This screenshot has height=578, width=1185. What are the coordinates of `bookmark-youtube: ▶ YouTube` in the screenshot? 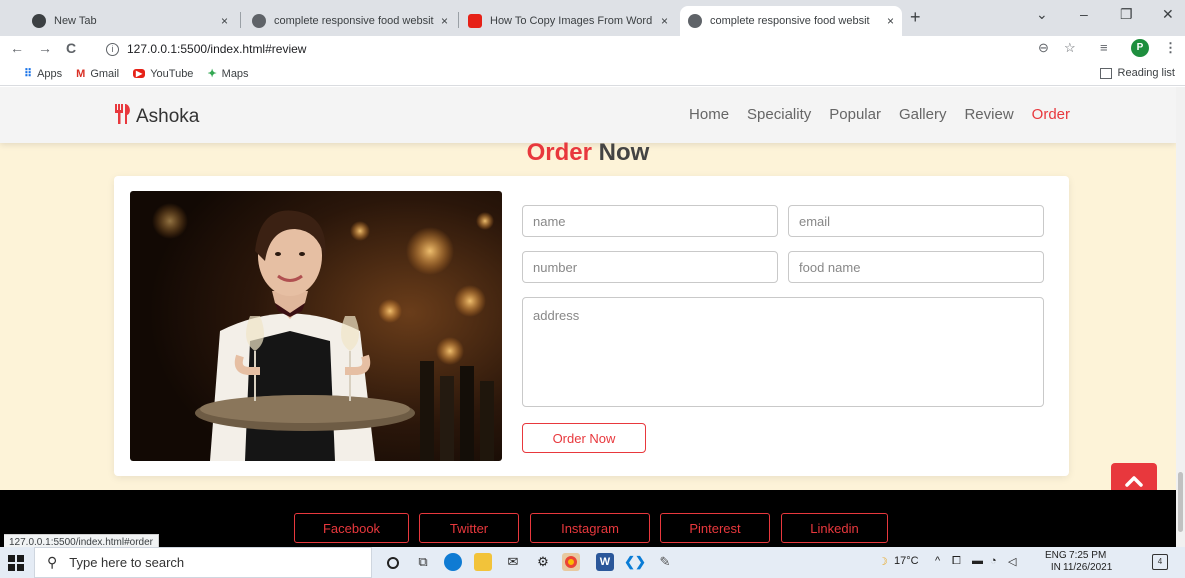 It's located at (163, 74).